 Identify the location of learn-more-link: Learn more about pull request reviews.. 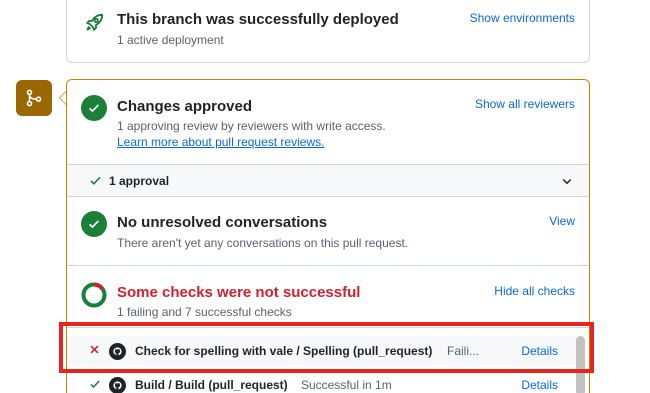
(220, 142).